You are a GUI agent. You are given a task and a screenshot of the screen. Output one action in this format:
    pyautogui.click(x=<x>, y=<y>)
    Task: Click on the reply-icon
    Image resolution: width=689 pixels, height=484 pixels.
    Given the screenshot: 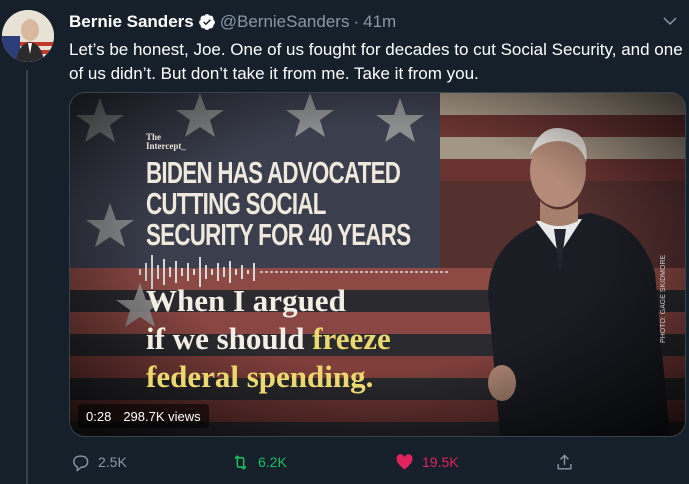 What is the action you would take?
    pyautogui.click(x=81, y=463)
    